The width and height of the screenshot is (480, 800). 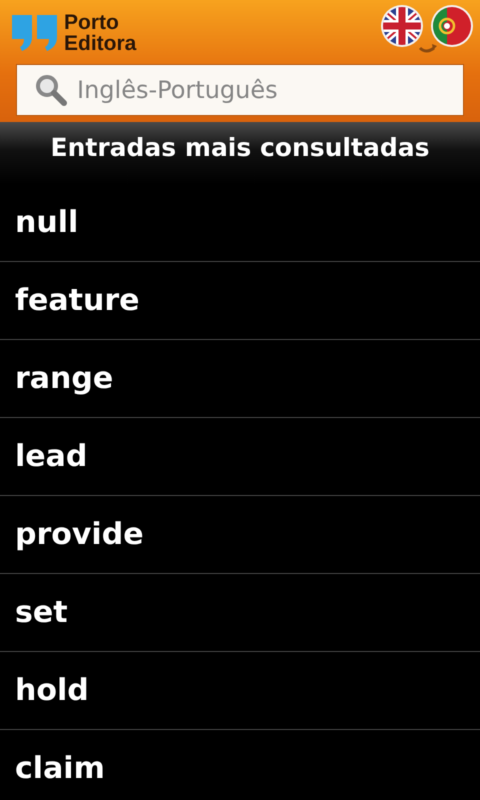 I want to click on logo-text: Editora, so click(x=100, y=43).